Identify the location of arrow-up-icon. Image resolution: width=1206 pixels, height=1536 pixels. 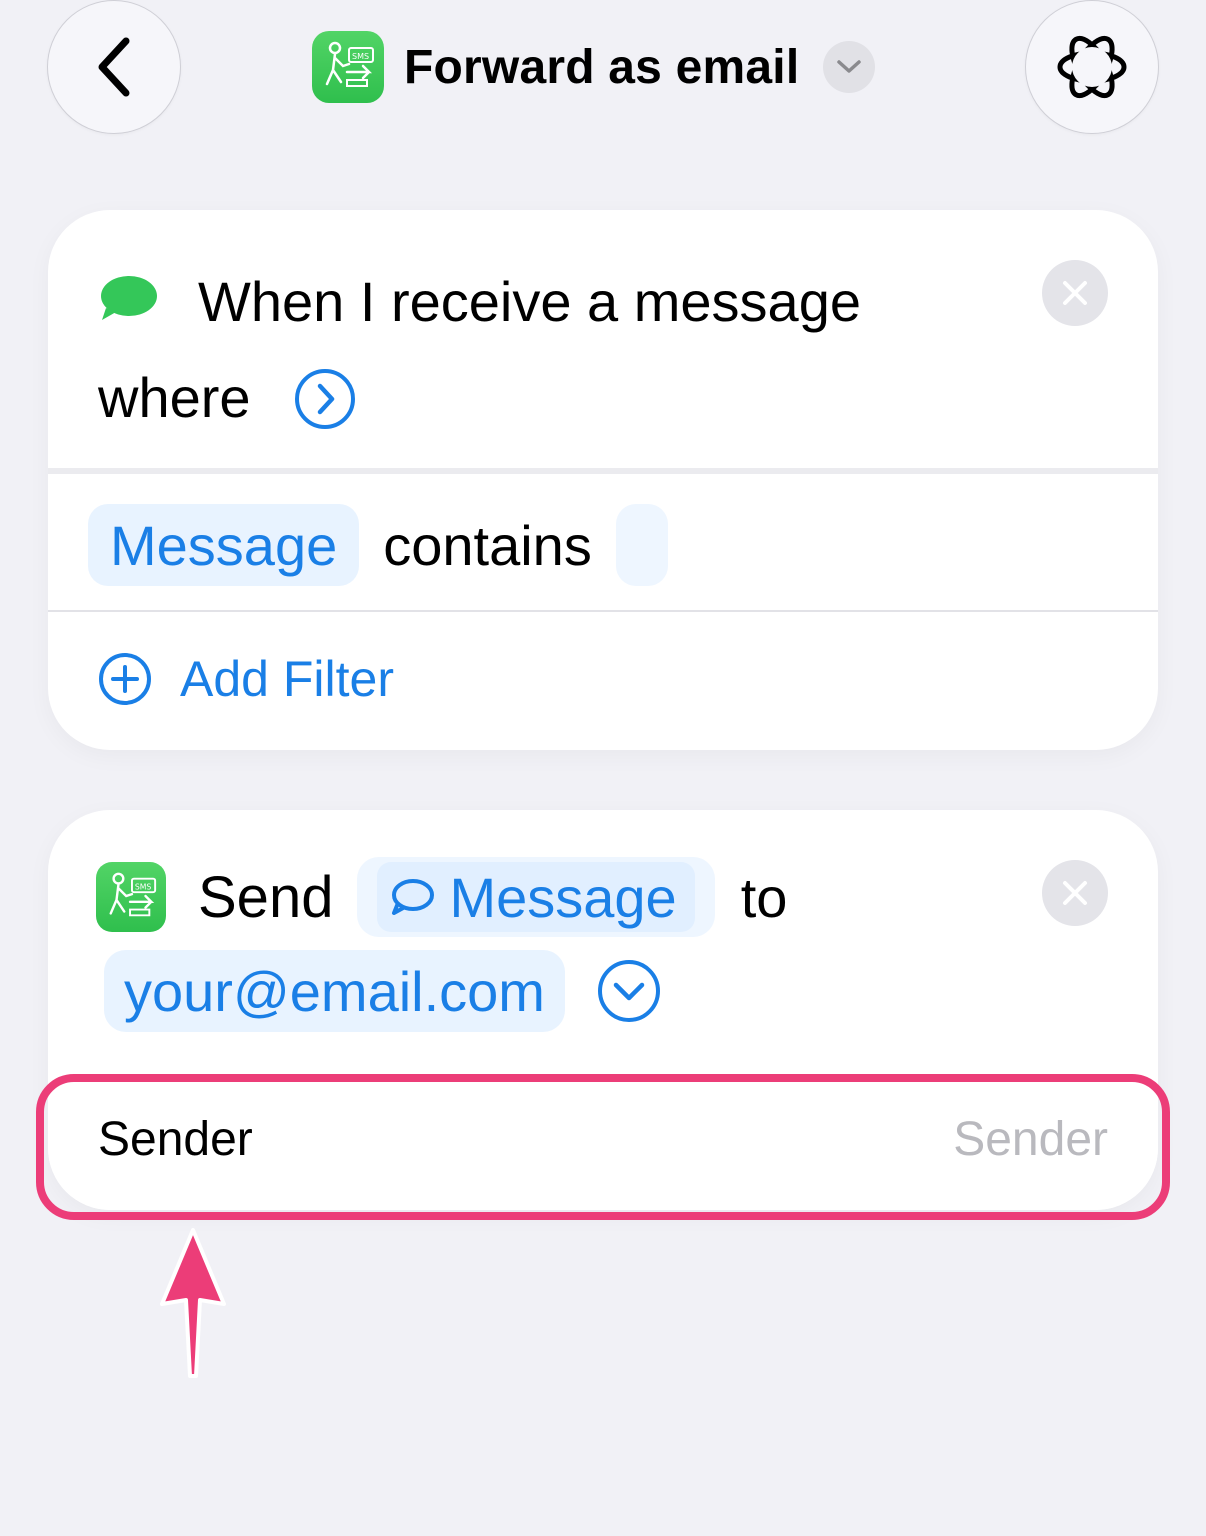
(193, 1303).